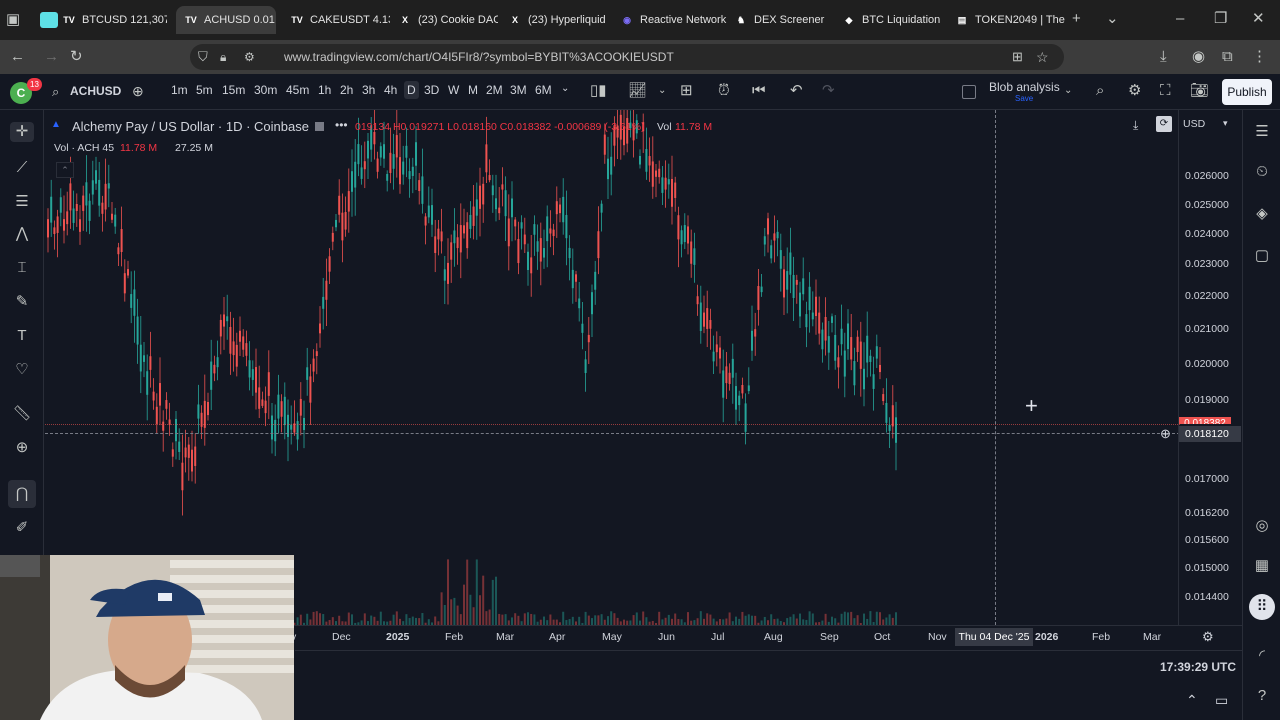  What do you see at coordinates (13, 20) in the screenshot?
I see `tab-actions-icon: ▣` at bounding box center [13, 20].